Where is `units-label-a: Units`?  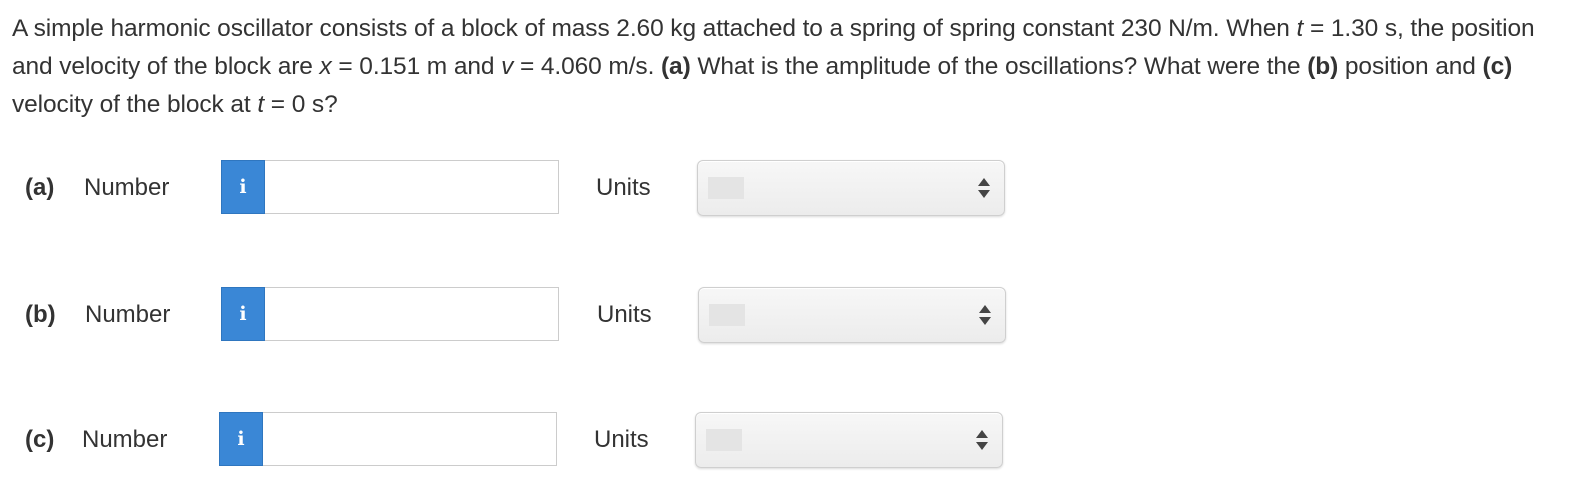 units-label-a: Units is located at coordinates (623, 187).